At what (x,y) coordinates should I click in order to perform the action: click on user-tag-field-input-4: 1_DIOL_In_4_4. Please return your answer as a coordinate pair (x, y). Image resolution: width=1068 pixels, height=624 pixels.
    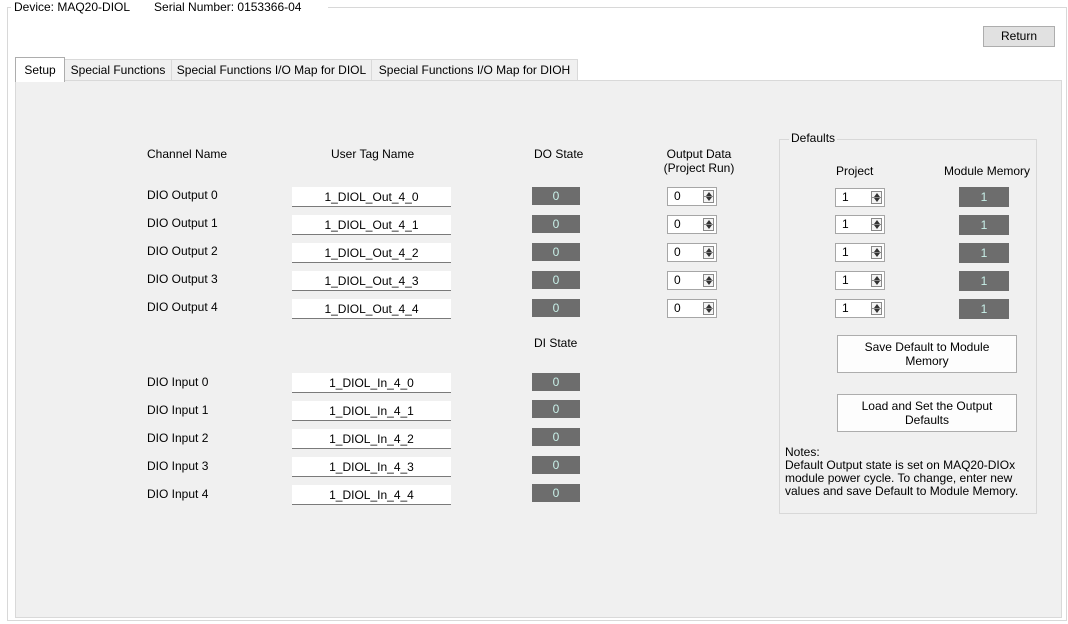
    Looking at the image, I should click on (371, 495).